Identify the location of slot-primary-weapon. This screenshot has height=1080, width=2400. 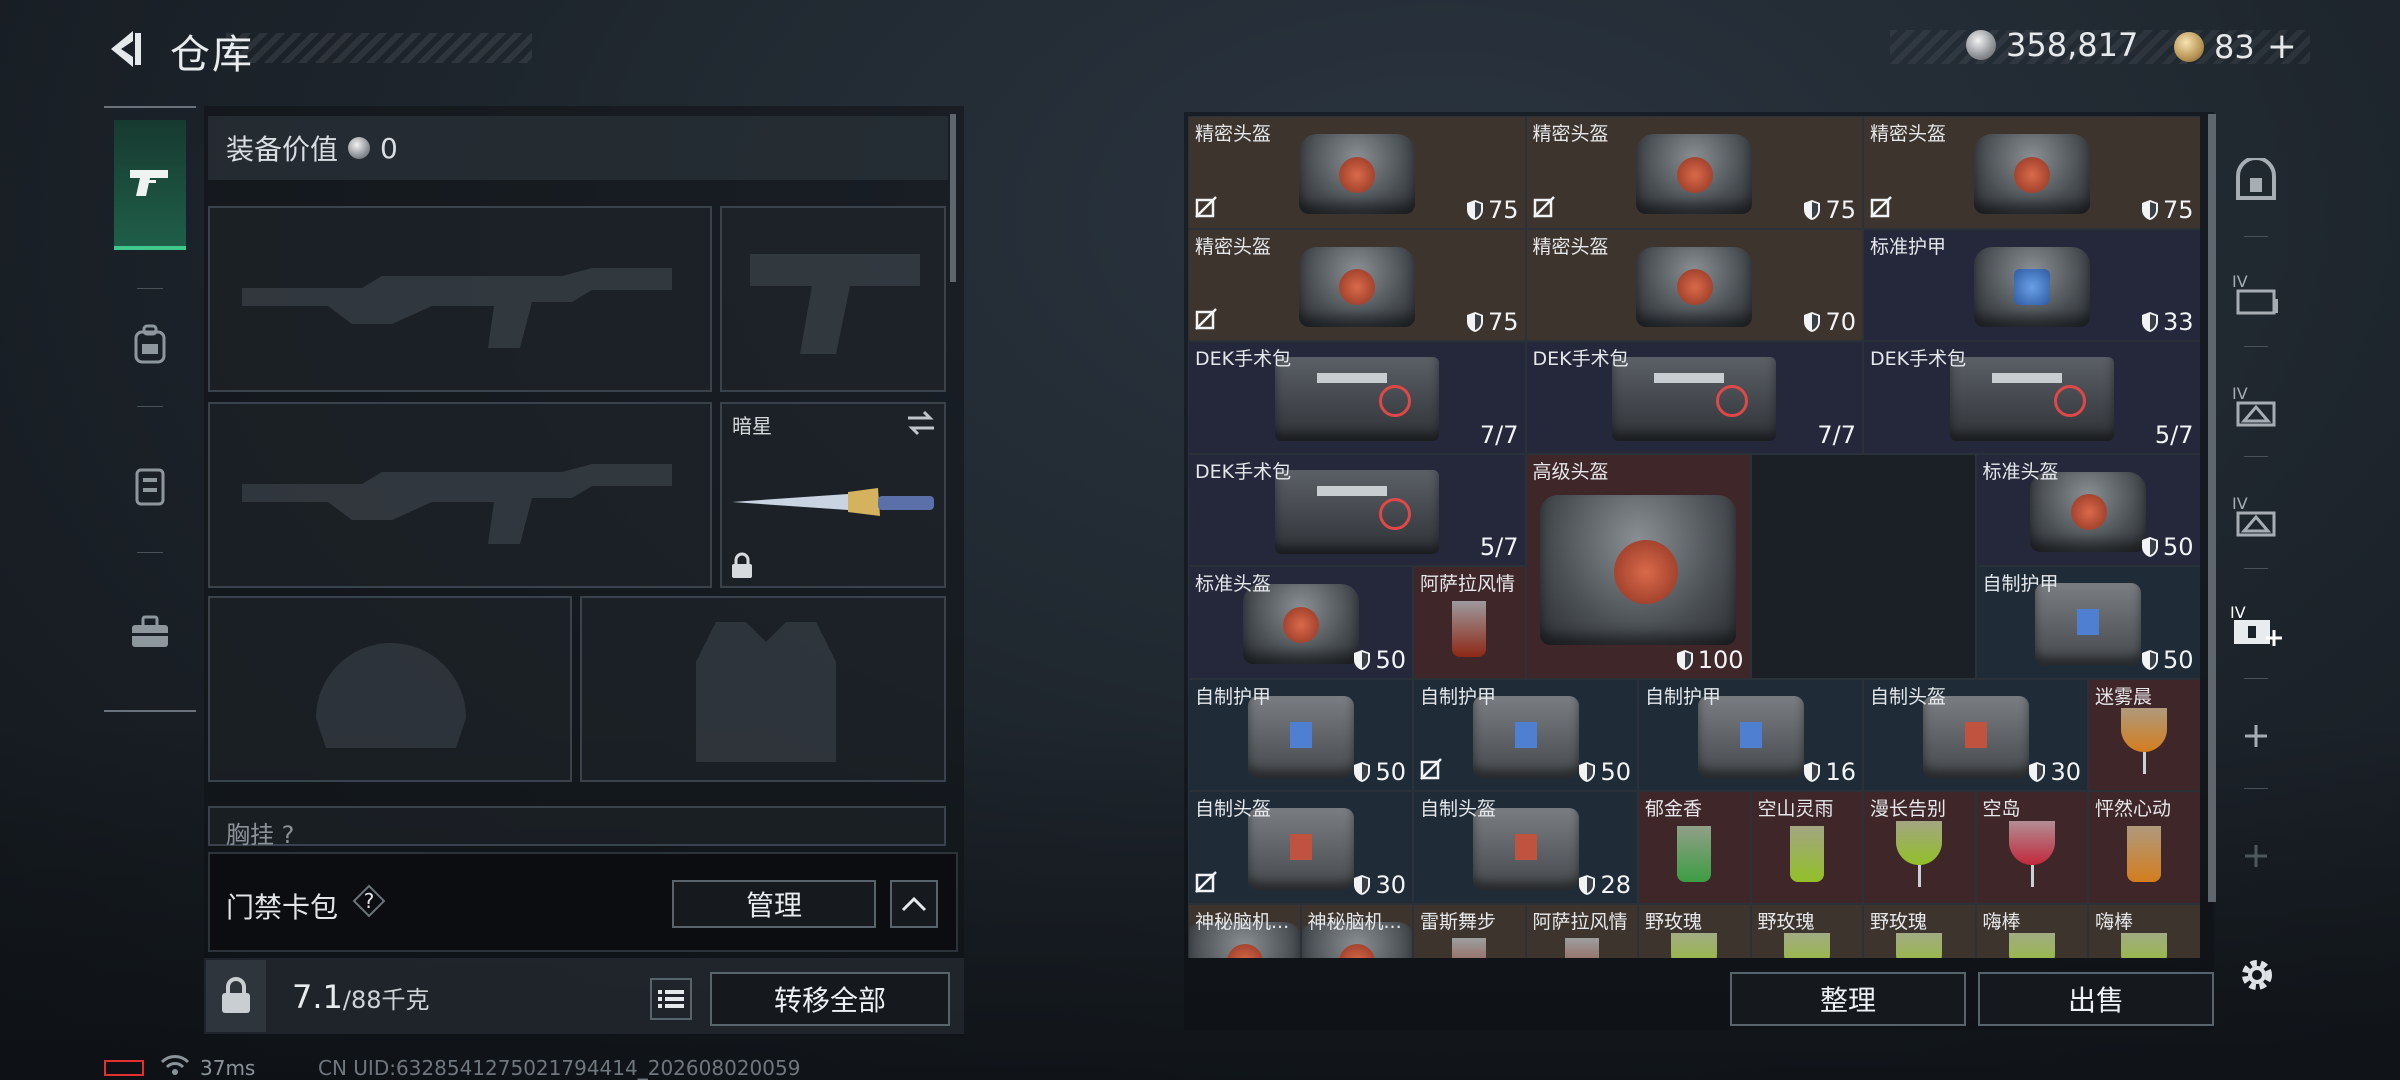
(460, 299).